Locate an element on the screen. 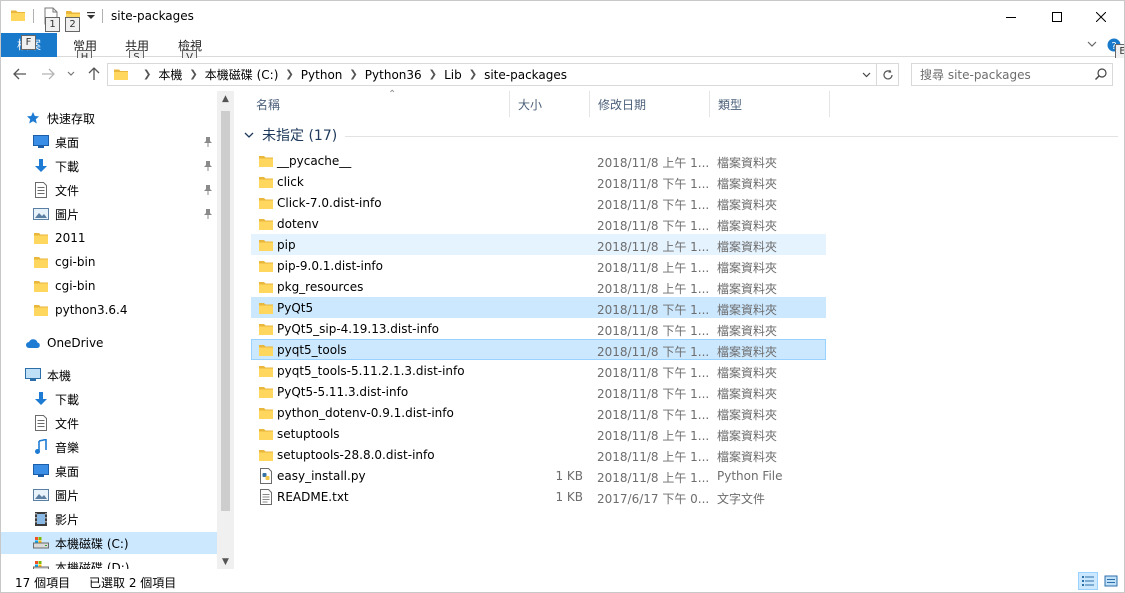 This screenshot has height=593, width=1125. nav-pc-item: 圖片 is located at coordinates (109, 495).